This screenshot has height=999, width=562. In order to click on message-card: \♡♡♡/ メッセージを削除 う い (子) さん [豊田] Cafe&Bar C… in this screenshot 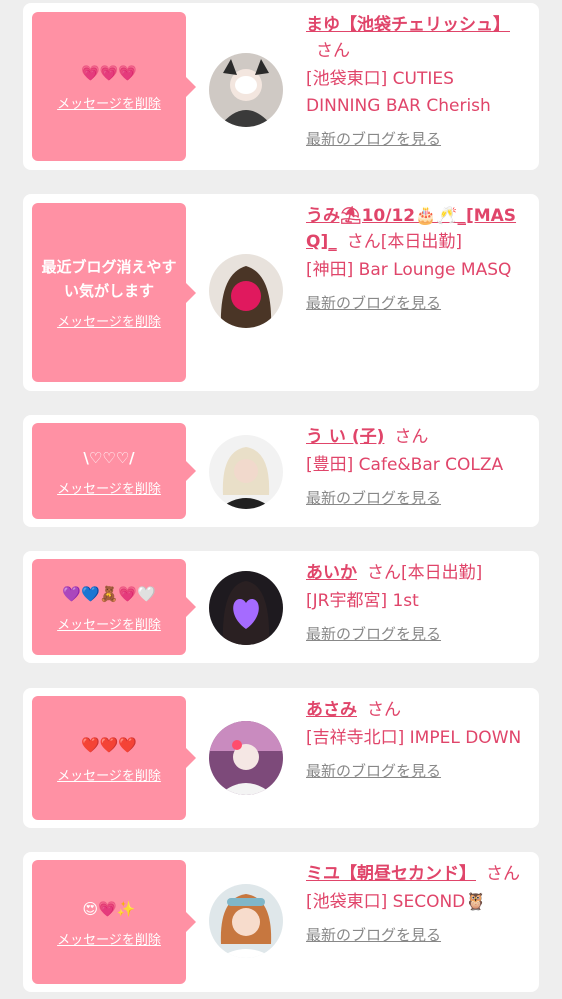, I will do `click(281, 471)`.